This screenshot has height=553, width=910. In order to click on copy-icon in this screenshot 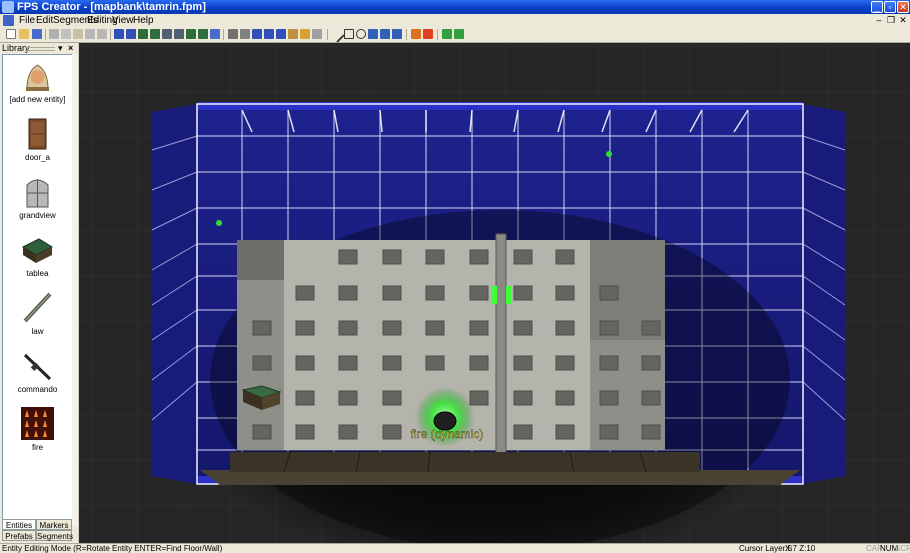, I will do `click(66, 34)`.